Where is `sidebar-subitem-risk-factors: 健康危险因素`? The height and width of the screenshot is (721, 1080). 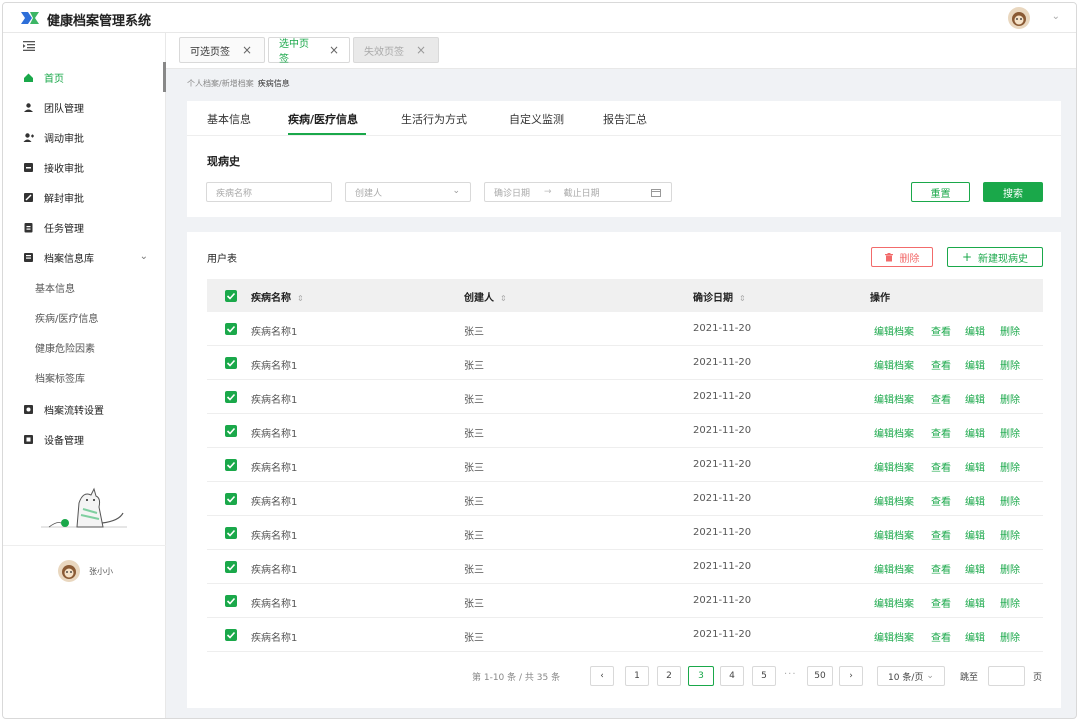
sidebar-subitem-risk-factors: 健康危险因素 is located at coordinates (84, 347).